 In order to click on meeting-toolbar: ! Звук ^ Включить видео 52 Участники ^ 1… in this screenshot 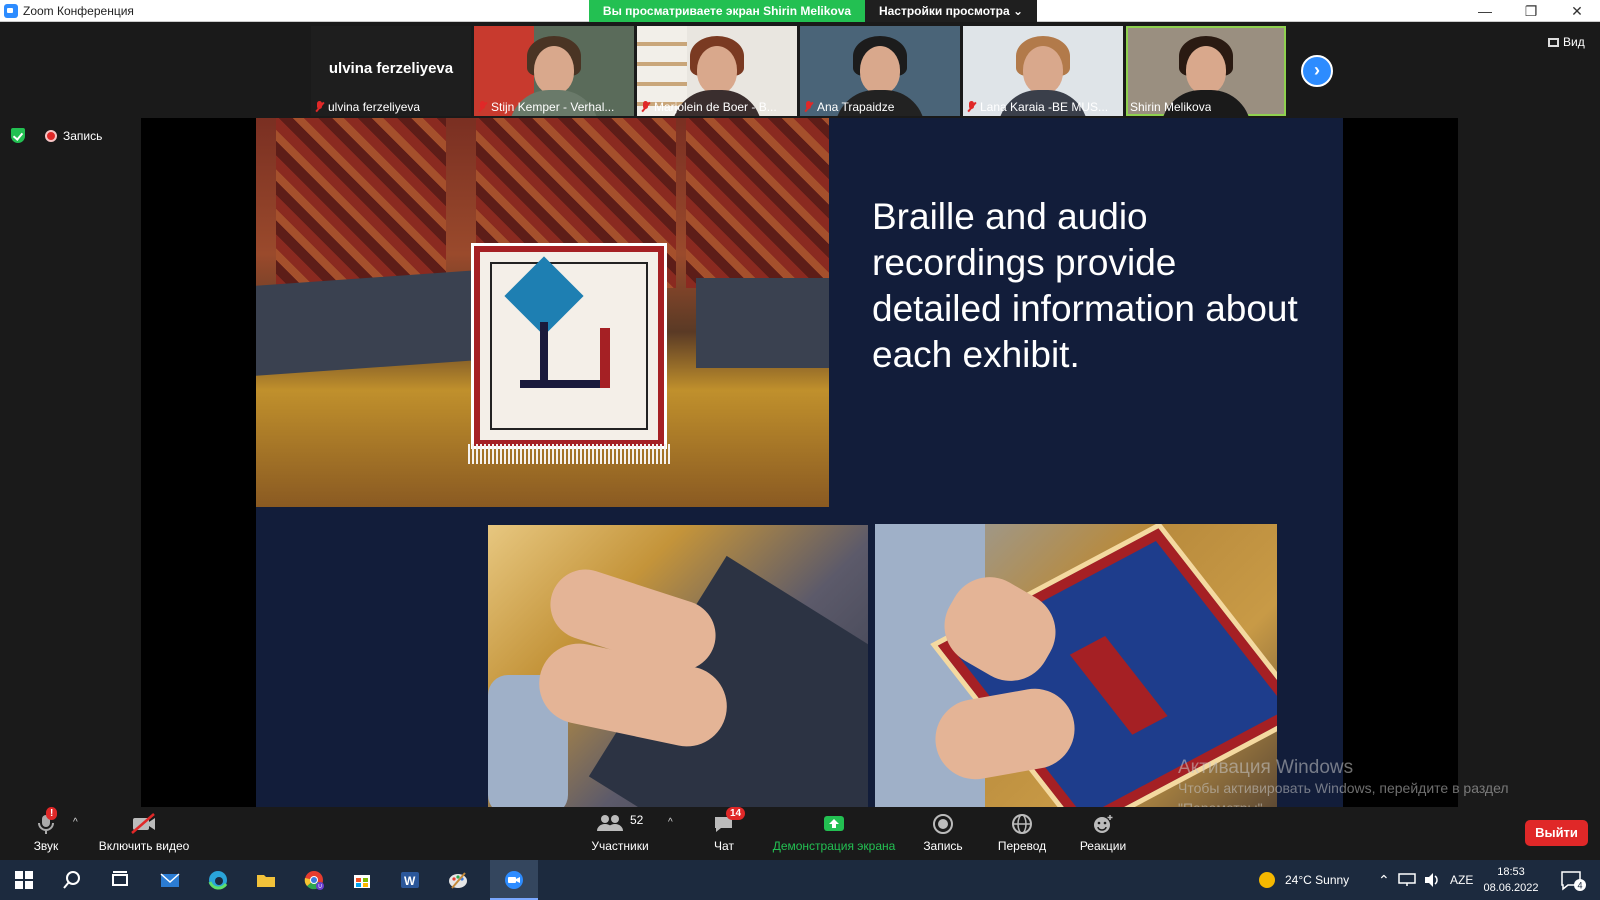, I will do `click(800, 833)`.